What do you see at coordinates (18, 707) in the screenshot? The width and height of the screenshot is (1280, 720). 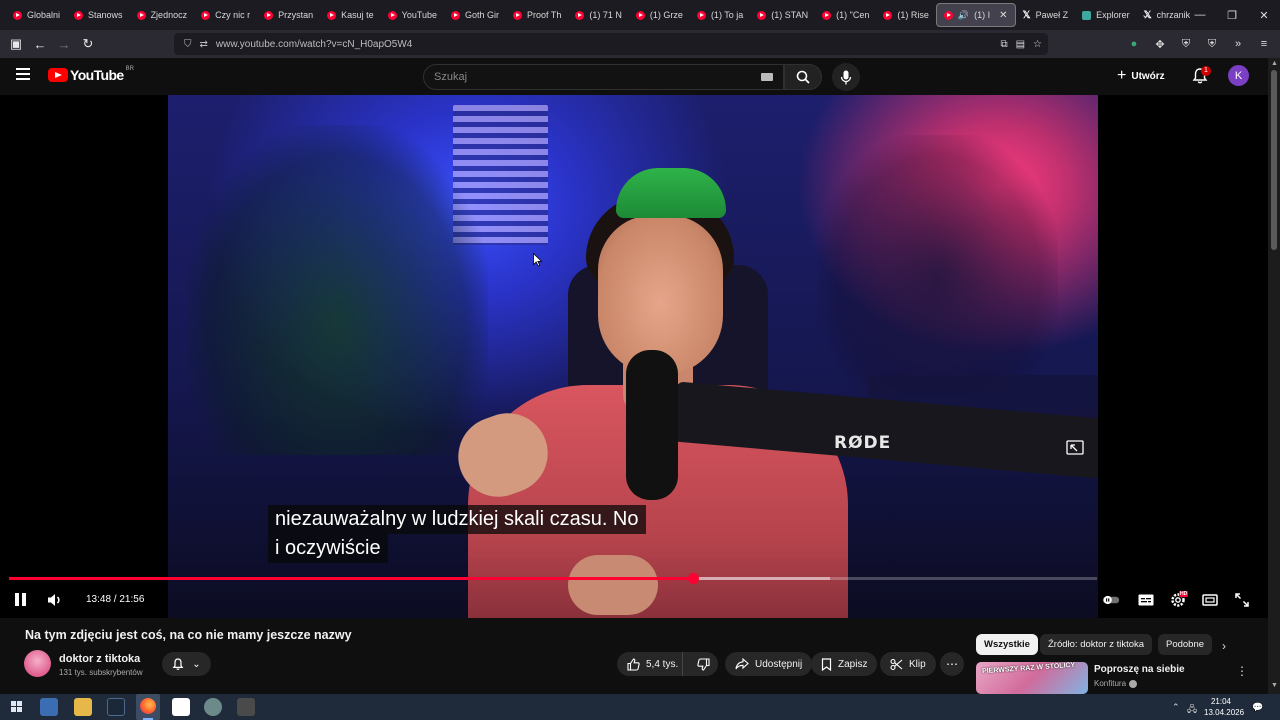 I see `windows-start-icon` at bounding box center [18, 707].